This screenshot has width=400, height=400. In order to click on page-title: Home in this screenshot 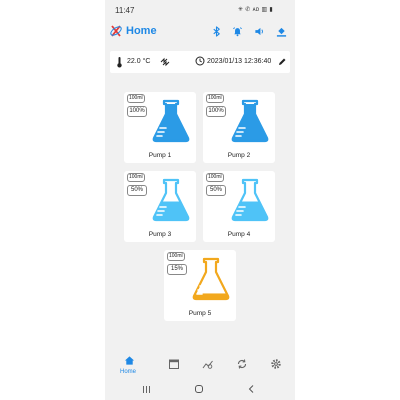, I will do `click(141, 31)`.